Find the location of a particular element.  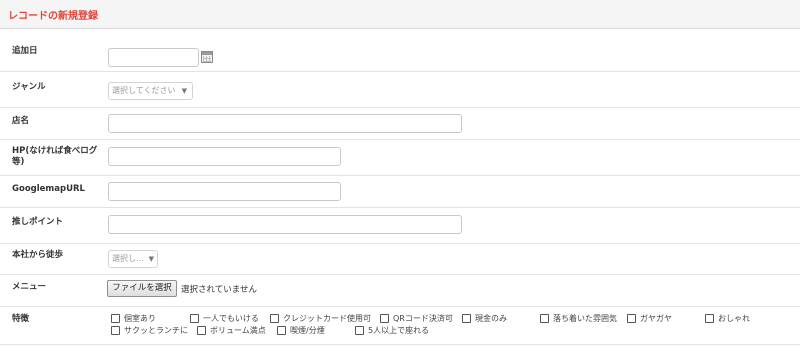

hp-input is located at coordinates (224, 156).